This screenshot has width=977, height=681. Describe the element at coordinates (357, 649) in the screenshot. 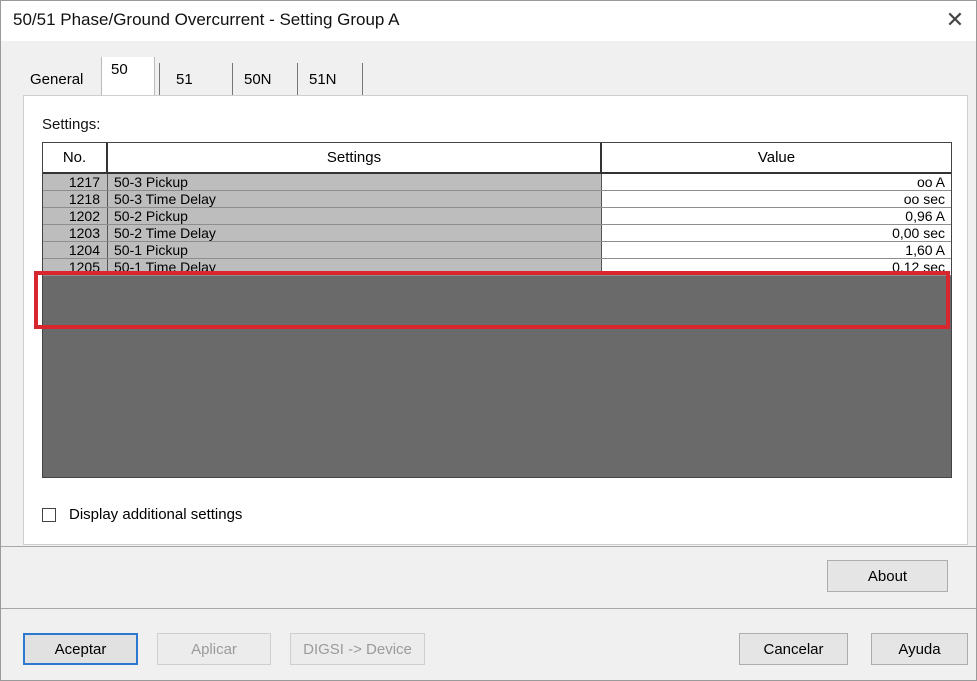

I see `digsi-device-button: DIGSI -> Device` at that location.